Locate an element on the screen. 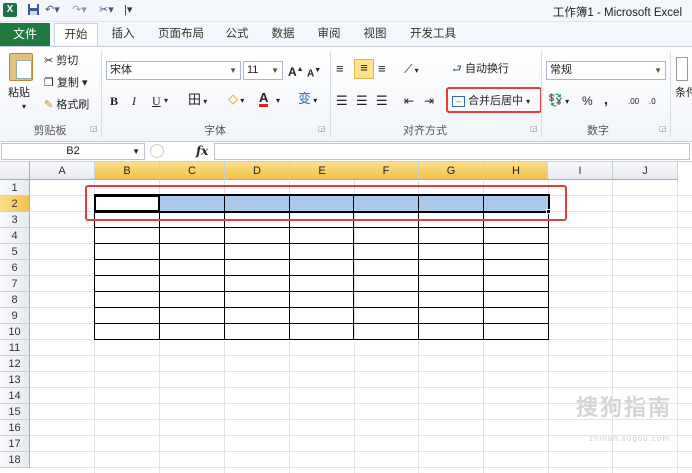  align-right-button: ☰ is located at coordinates (382, 101).